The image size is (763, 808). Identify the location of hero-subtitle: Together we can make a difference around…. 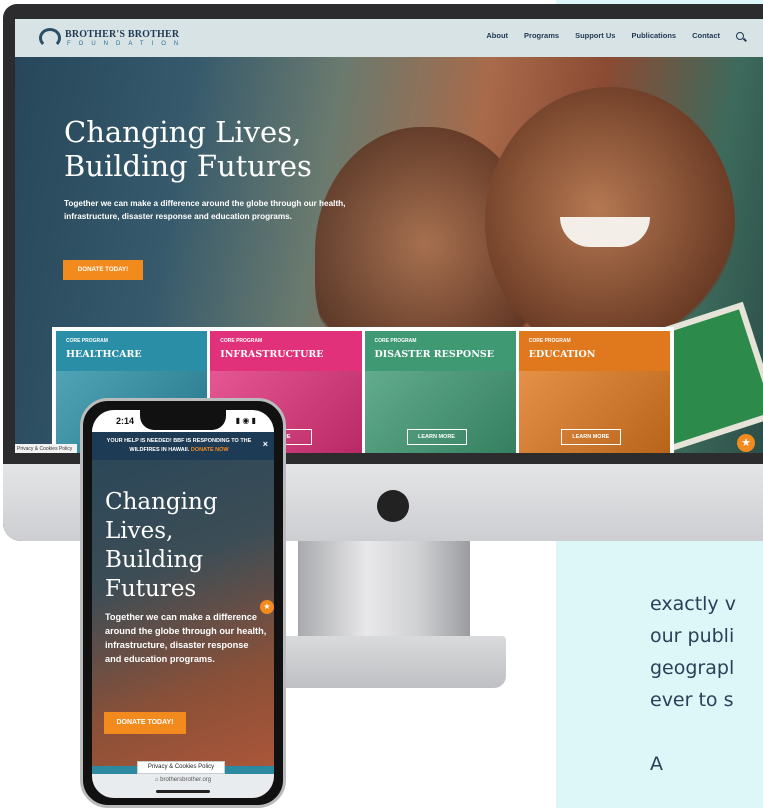
(205, 210).